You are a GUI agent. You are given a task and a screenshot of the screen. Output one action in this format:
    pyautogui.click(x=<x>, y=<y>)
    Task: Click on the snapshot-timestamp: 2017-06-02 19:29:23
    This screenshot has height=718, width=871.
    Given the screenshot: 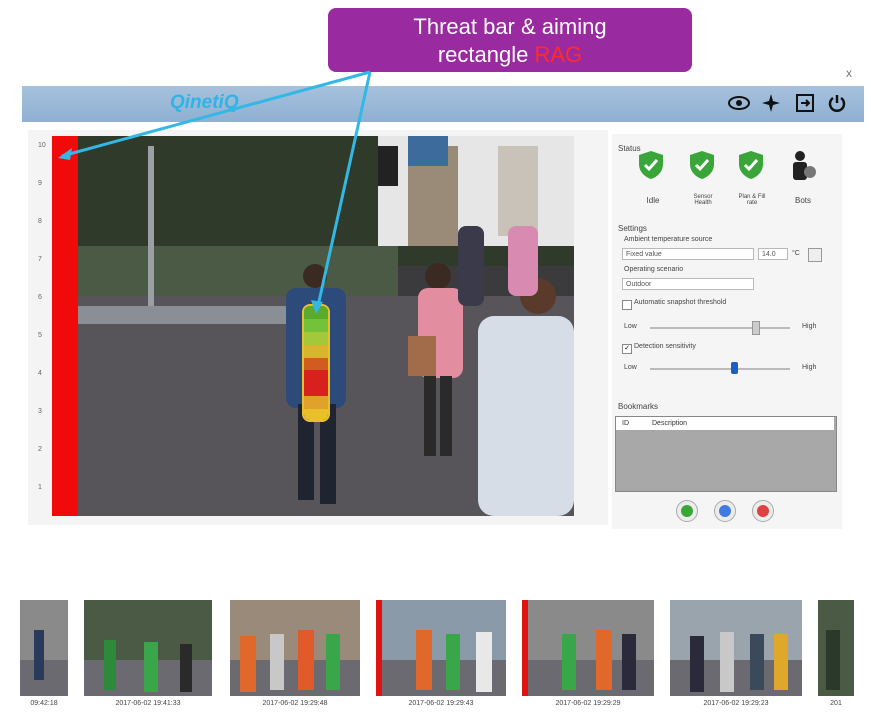 What is the action you would take?
    pyautogui.click(x=736, y=703)
    